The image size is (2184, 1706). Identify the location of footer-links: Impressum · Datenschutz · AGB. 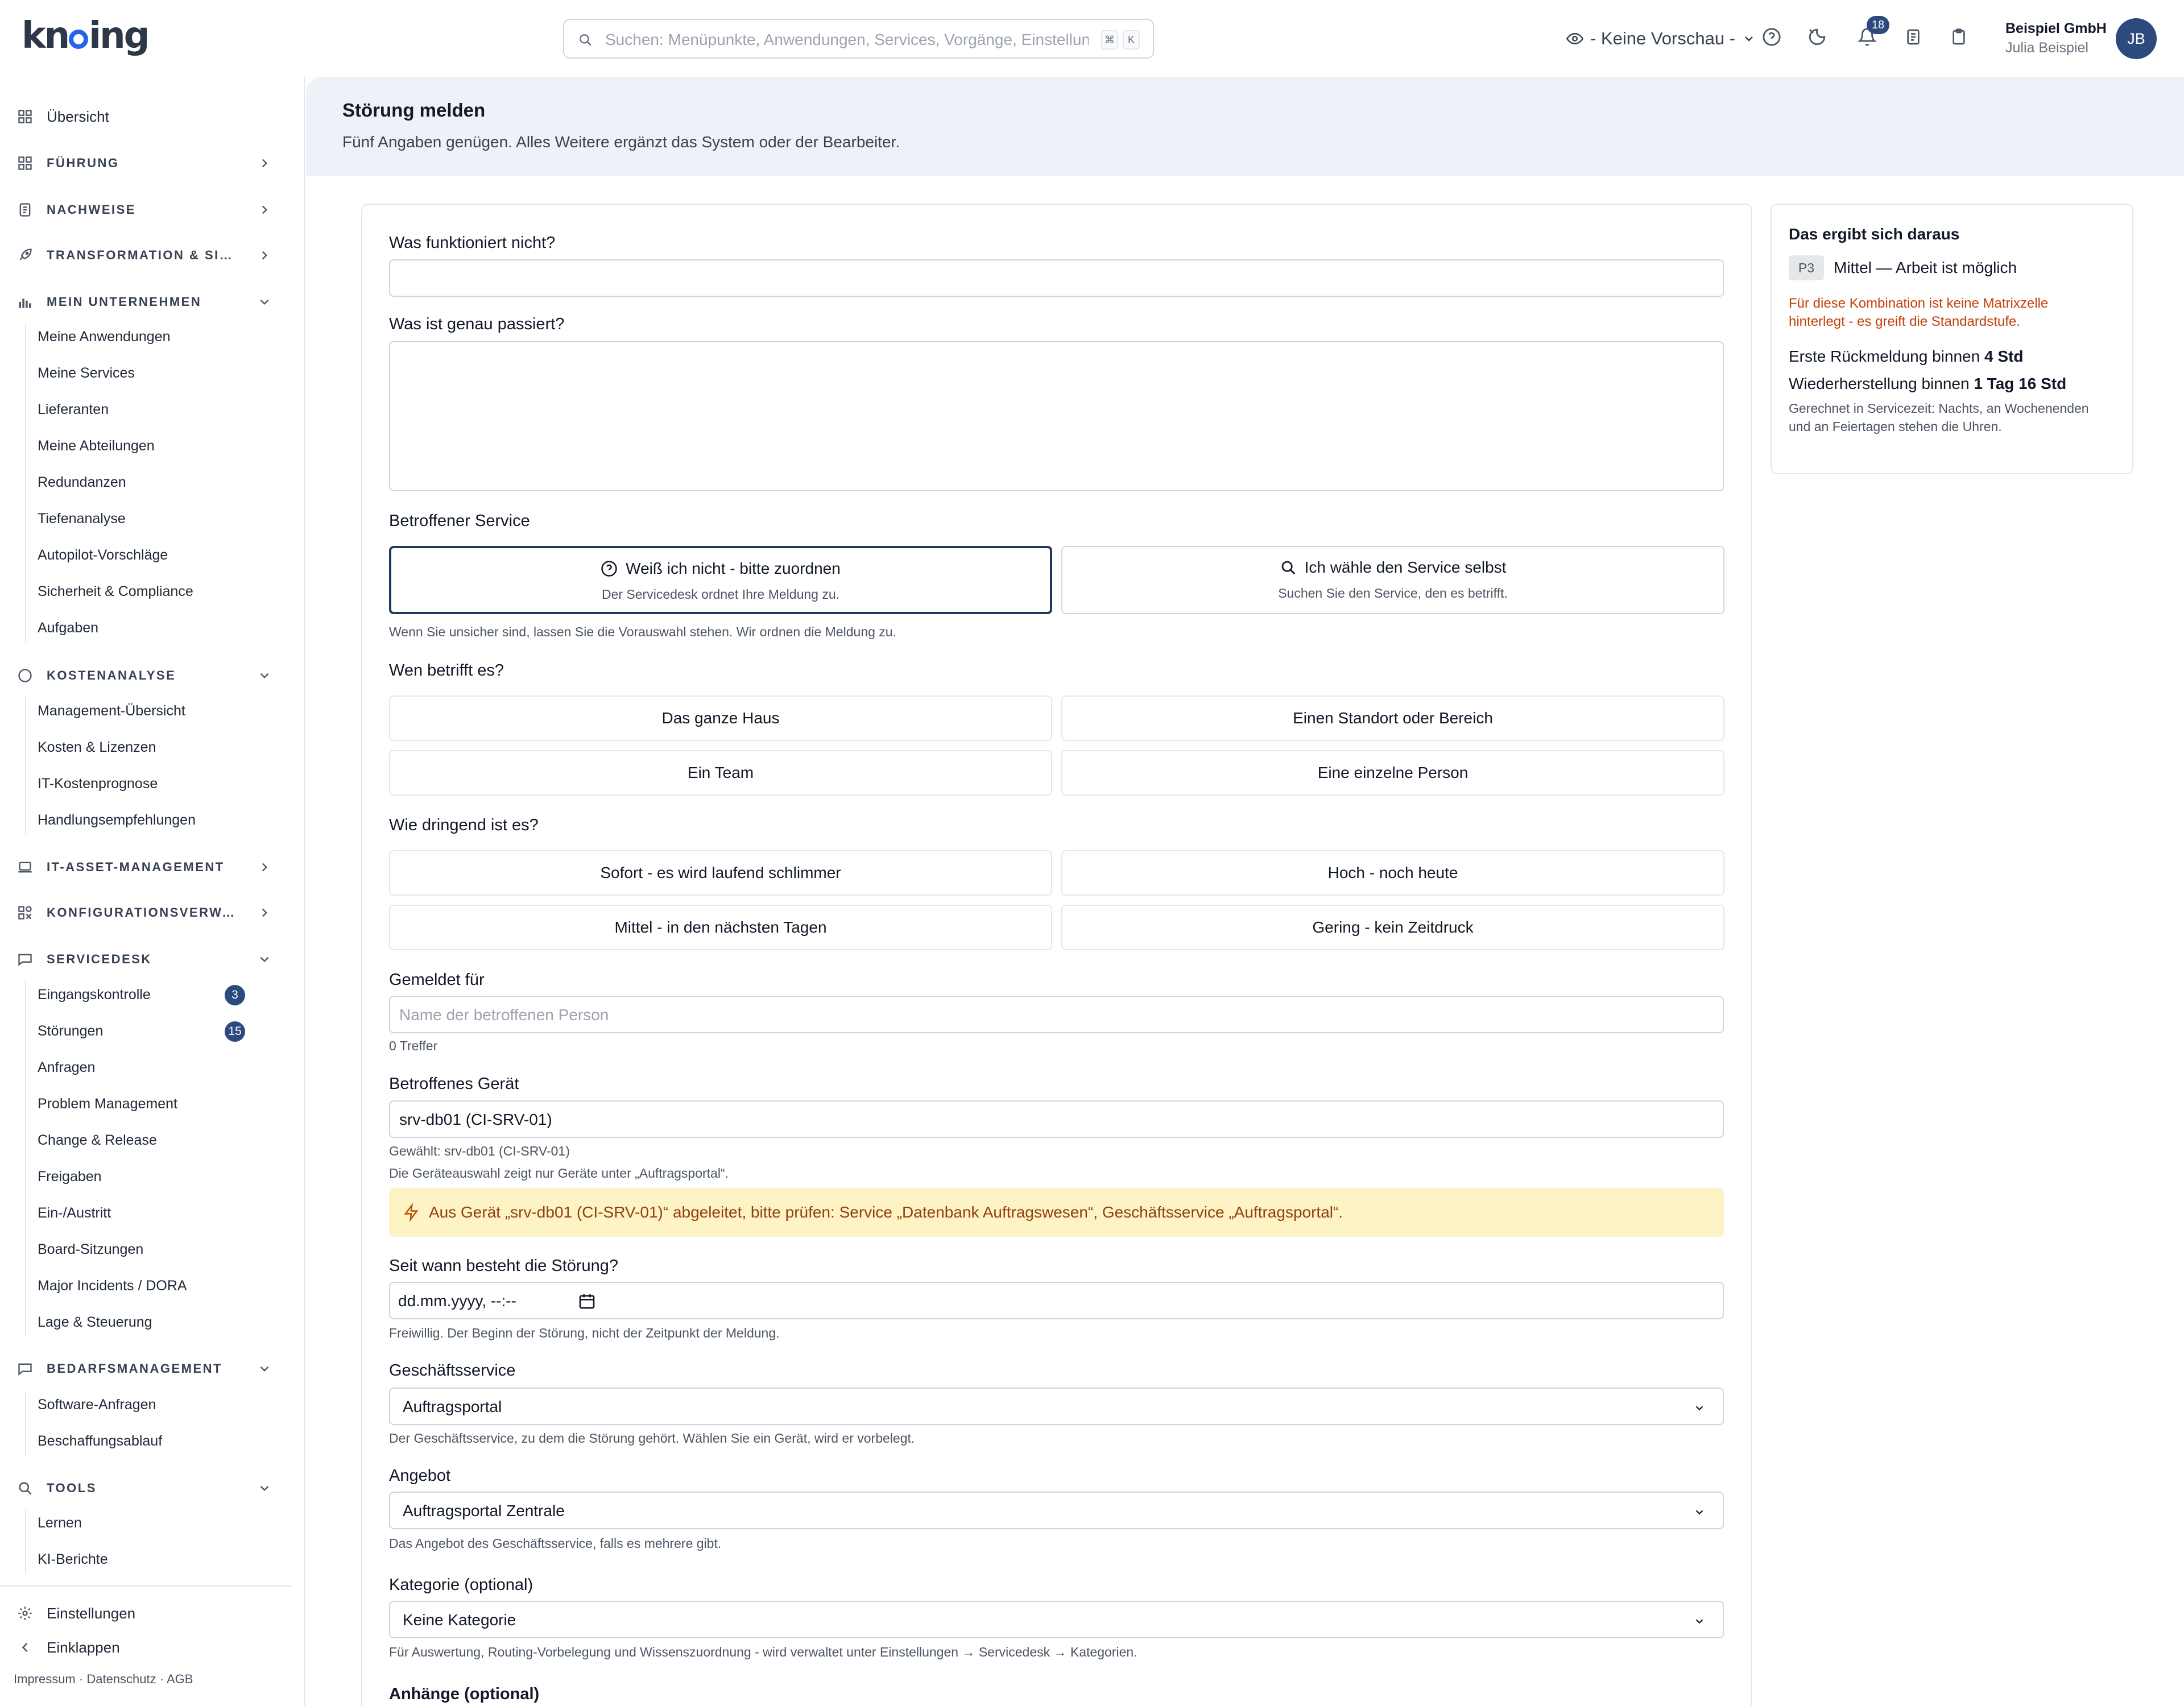
(103, 1679).